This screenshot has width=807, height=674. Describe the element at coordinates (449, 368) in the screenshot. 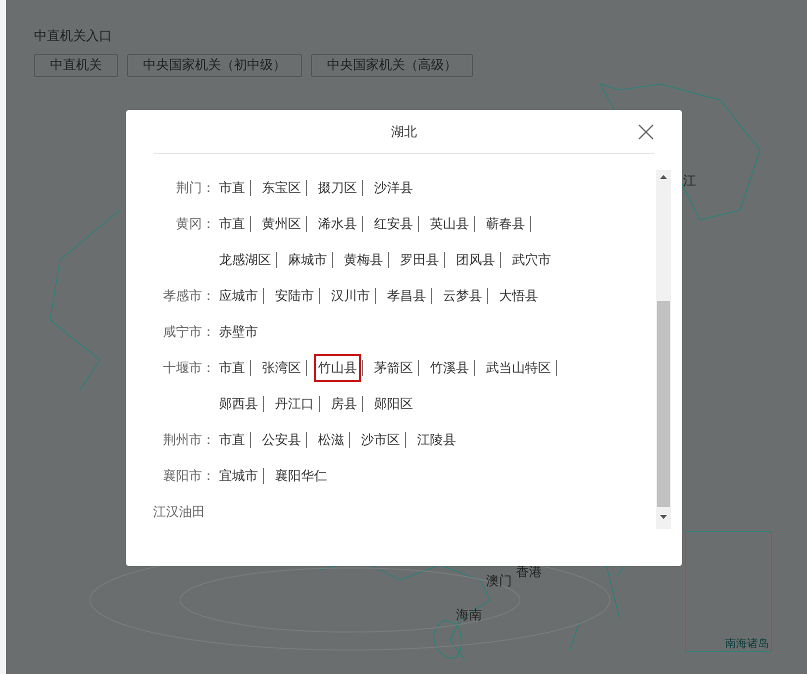

I see `district-link: 竹溪县` at that location.